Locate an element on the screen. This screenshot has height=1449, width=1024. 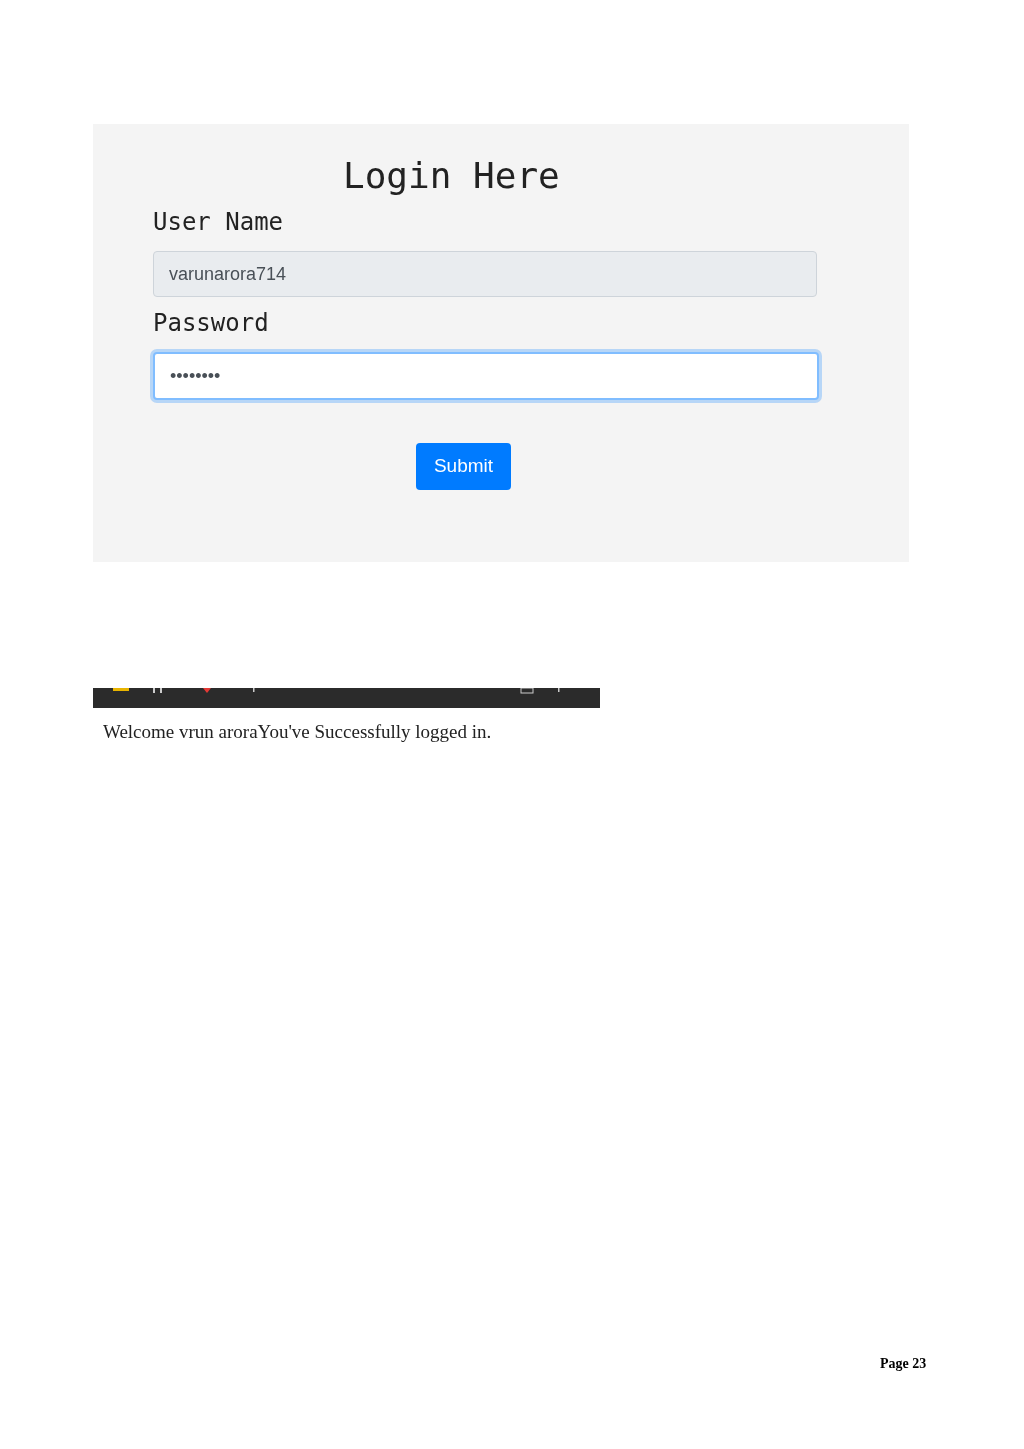
submit-button: Submit is located at coordinates (463, 466).